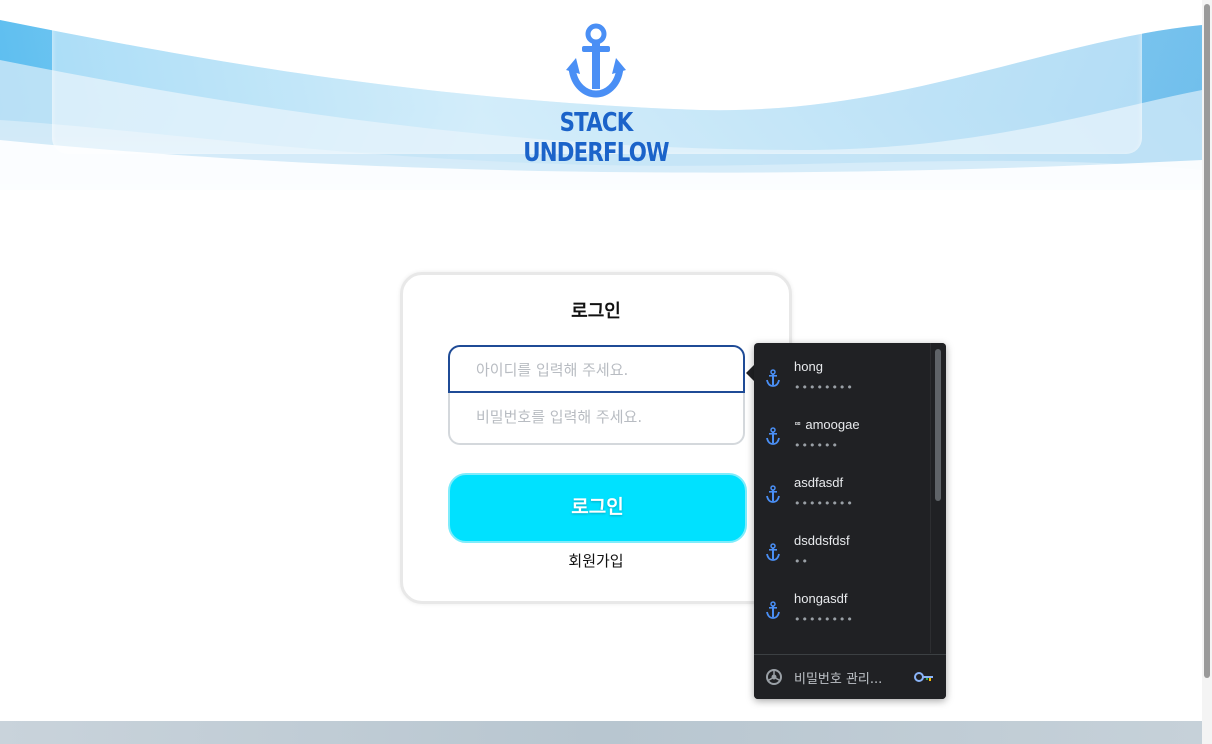 The width and height of the screenshot is (1212, 744). What do you see at coordinates (596, 311) in the screenshot?
I see `login-title: 로그인` at bounding box center [596, 311].